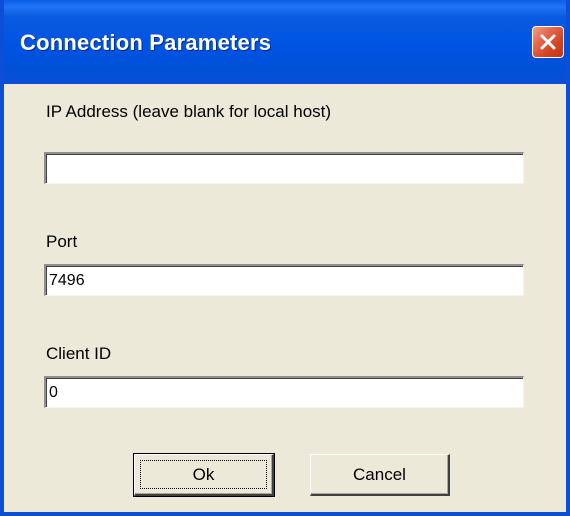  I want to click on ip-address-input, so click(284, 168).